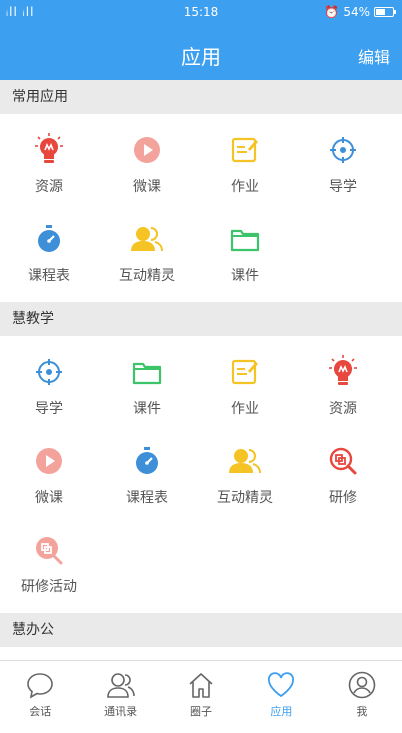  Describe the element at coordinates (121, 711) in the screenshot. I see `tab-label: 通讯录` at that location.